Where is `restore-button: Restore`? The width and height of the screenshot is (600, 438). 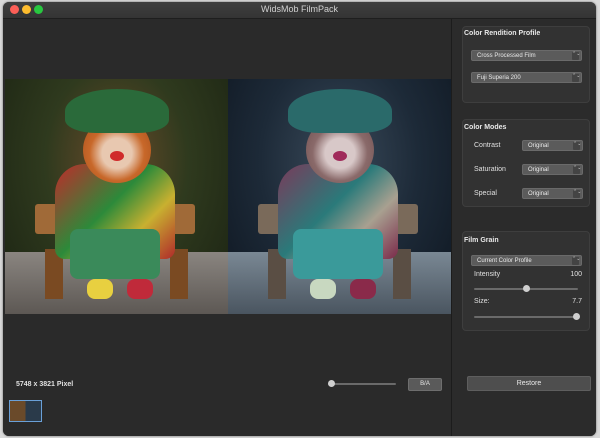 restore-button: Restore is located at coordinates (529, 383).